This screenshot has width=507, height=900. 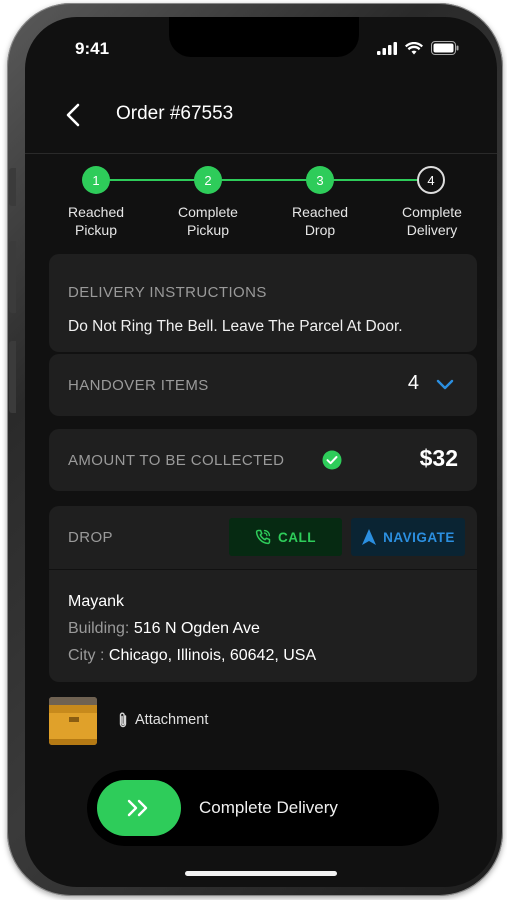 I want to click on attachment-label: Attachment, so click(x=172, y=720).